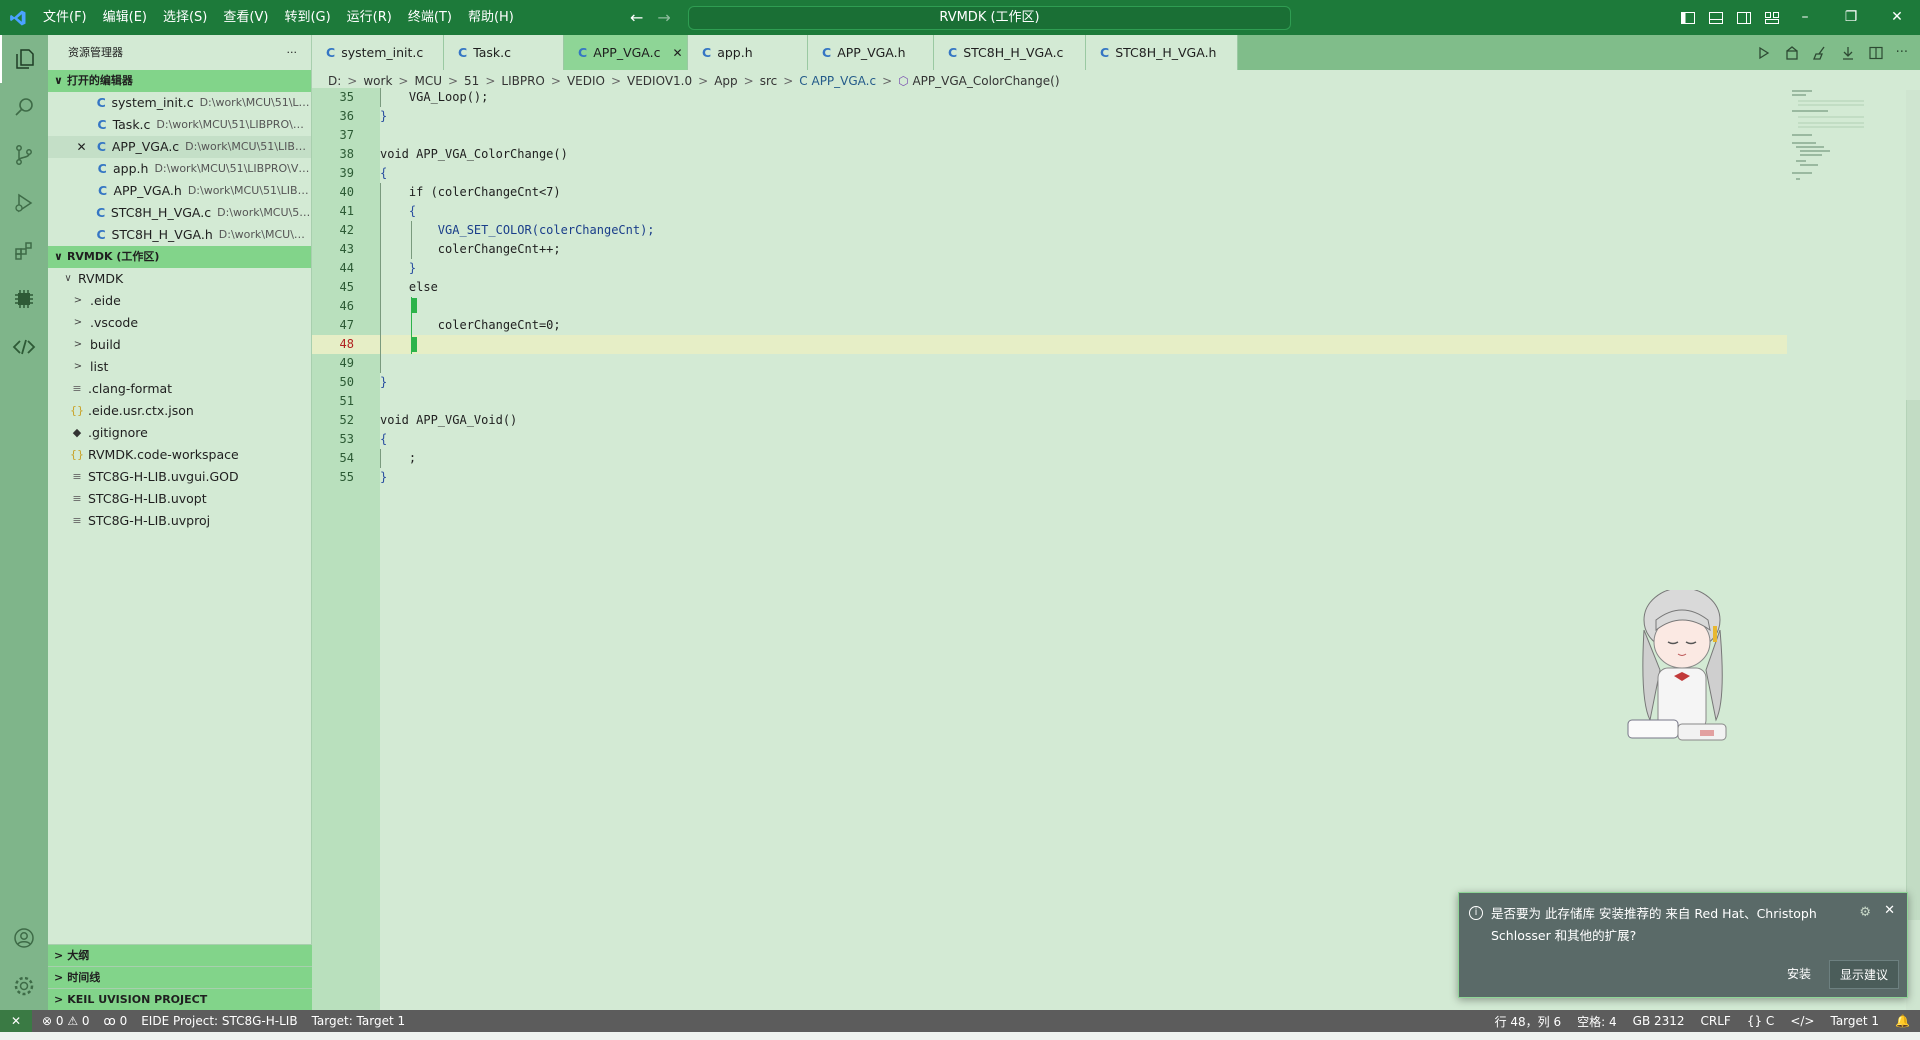 This screenshot has width=1920, height=1040. What do you see at coordinates (180, 955) in the screenshot?
I see `outline-header: > 大纲` at bounding box center [180, 955].